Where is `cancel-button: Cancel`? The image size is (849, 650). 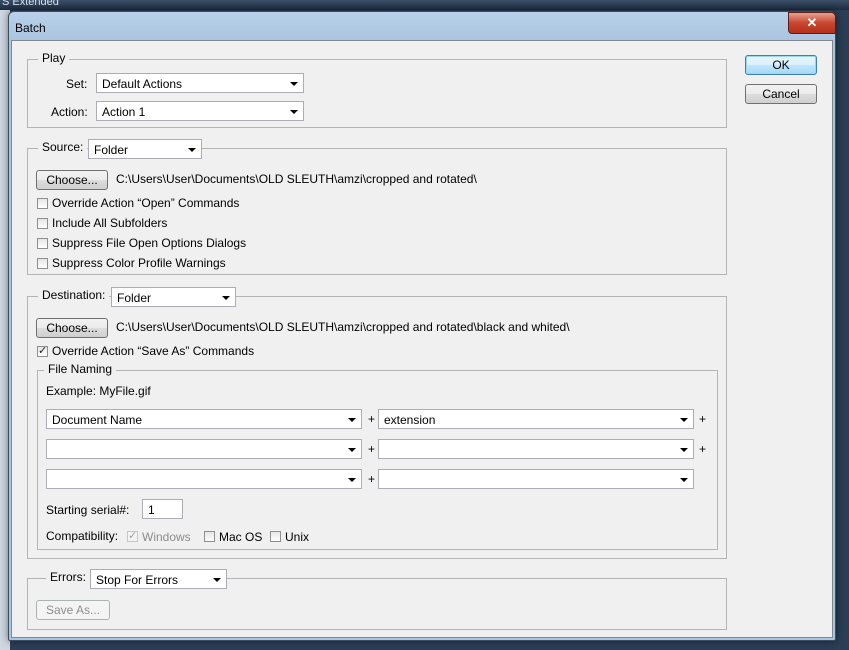 cancel-button: Cancel is located at coordinates (781, 94).